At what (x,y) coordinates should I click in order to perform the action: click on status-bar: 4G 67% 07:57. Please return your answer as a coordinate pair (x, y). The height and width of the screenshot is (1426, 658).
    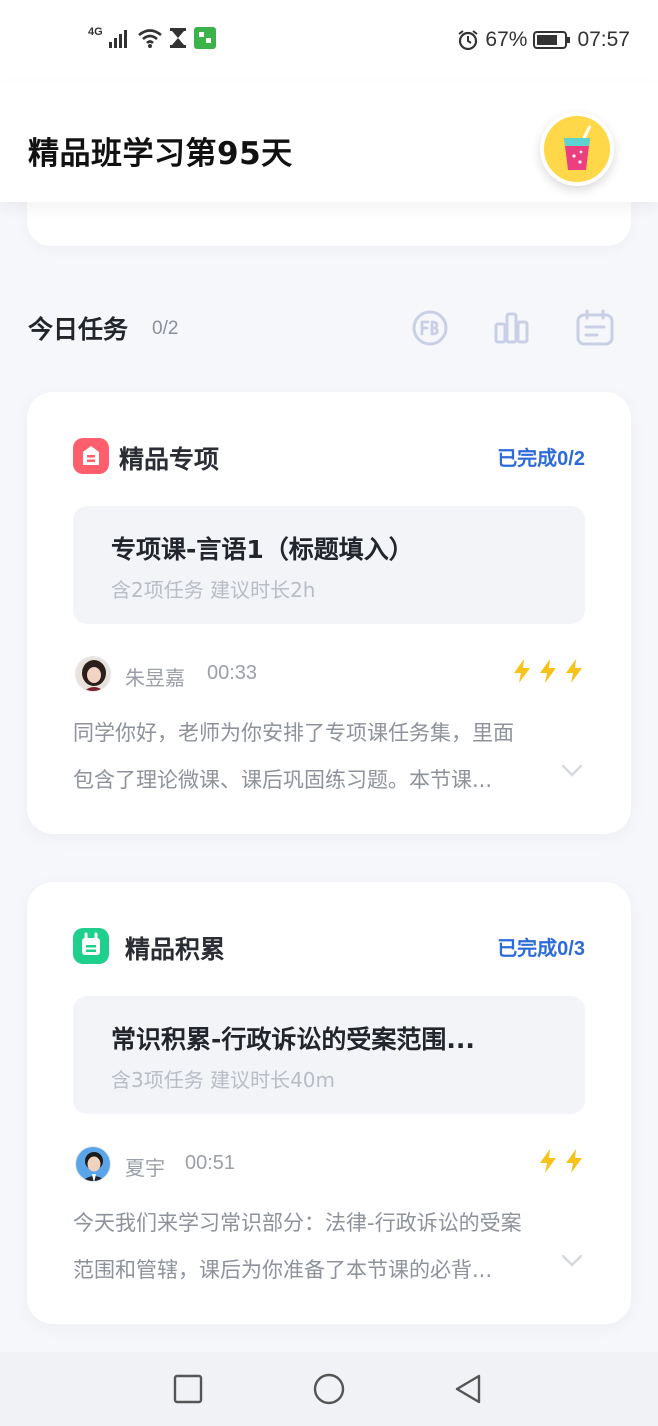
    Looking at the image, I should click on (329, 41).